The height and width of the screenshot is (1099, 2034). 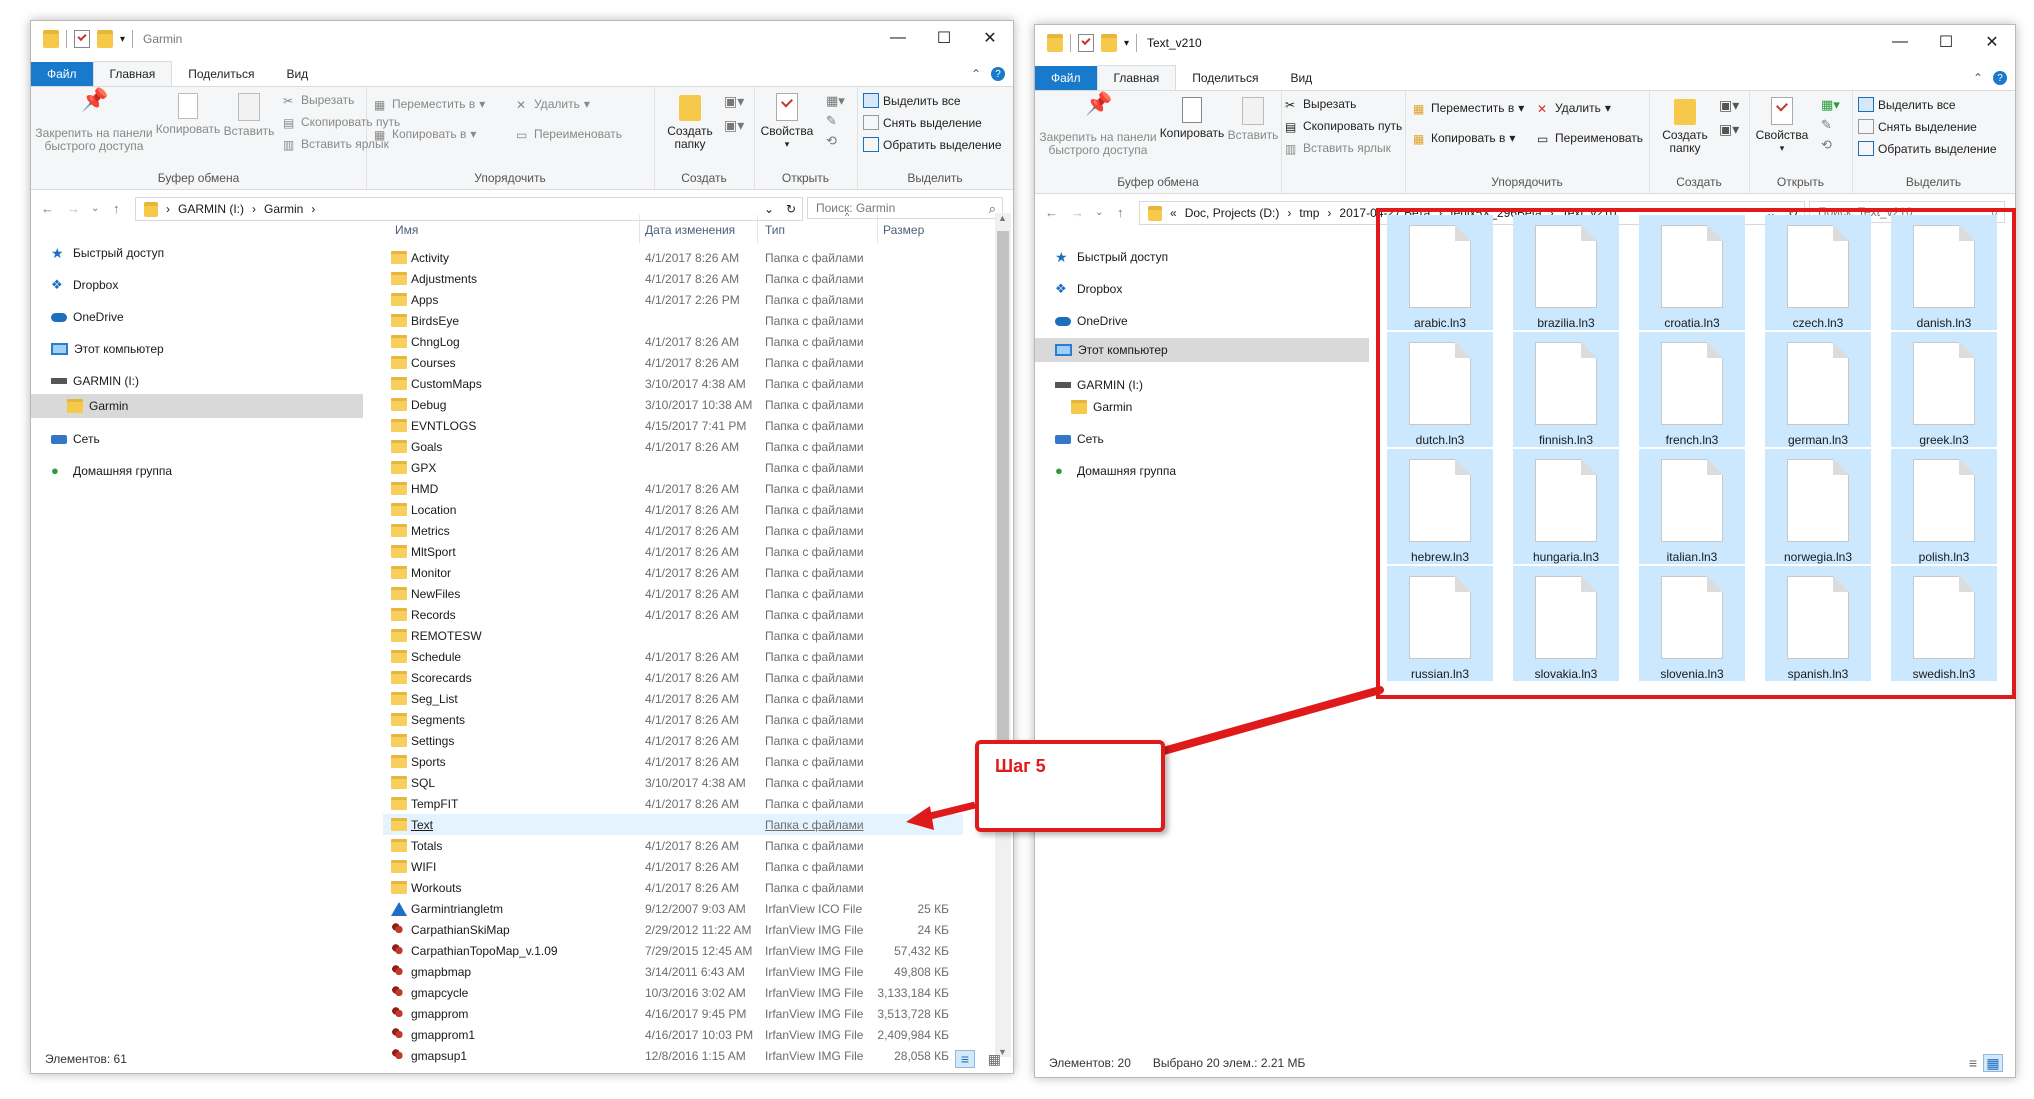 I want to click on copy-path-button: ▤ Скопировать путь, so click(x=1343, y=126).